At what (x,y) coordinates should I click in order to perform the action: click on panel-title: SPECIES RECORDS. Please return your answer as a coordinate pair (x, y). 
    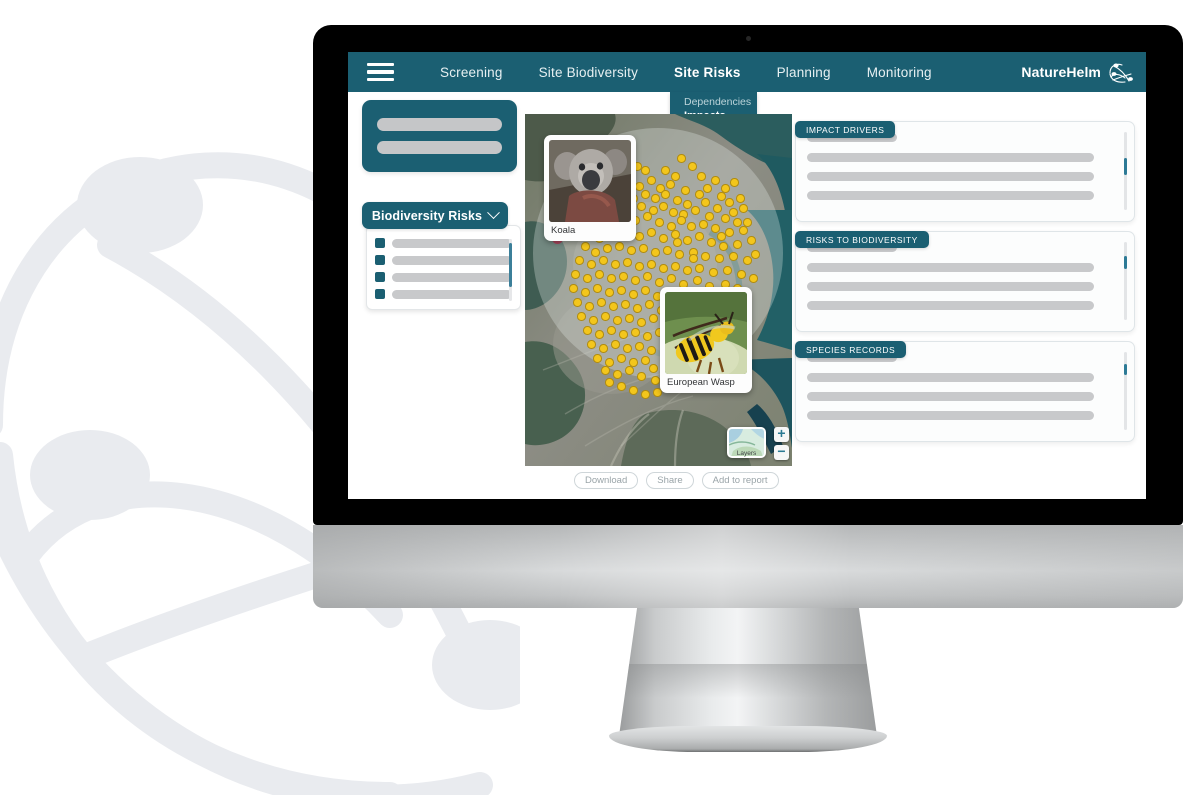
    Looking at the image, I should click on (851, 349).